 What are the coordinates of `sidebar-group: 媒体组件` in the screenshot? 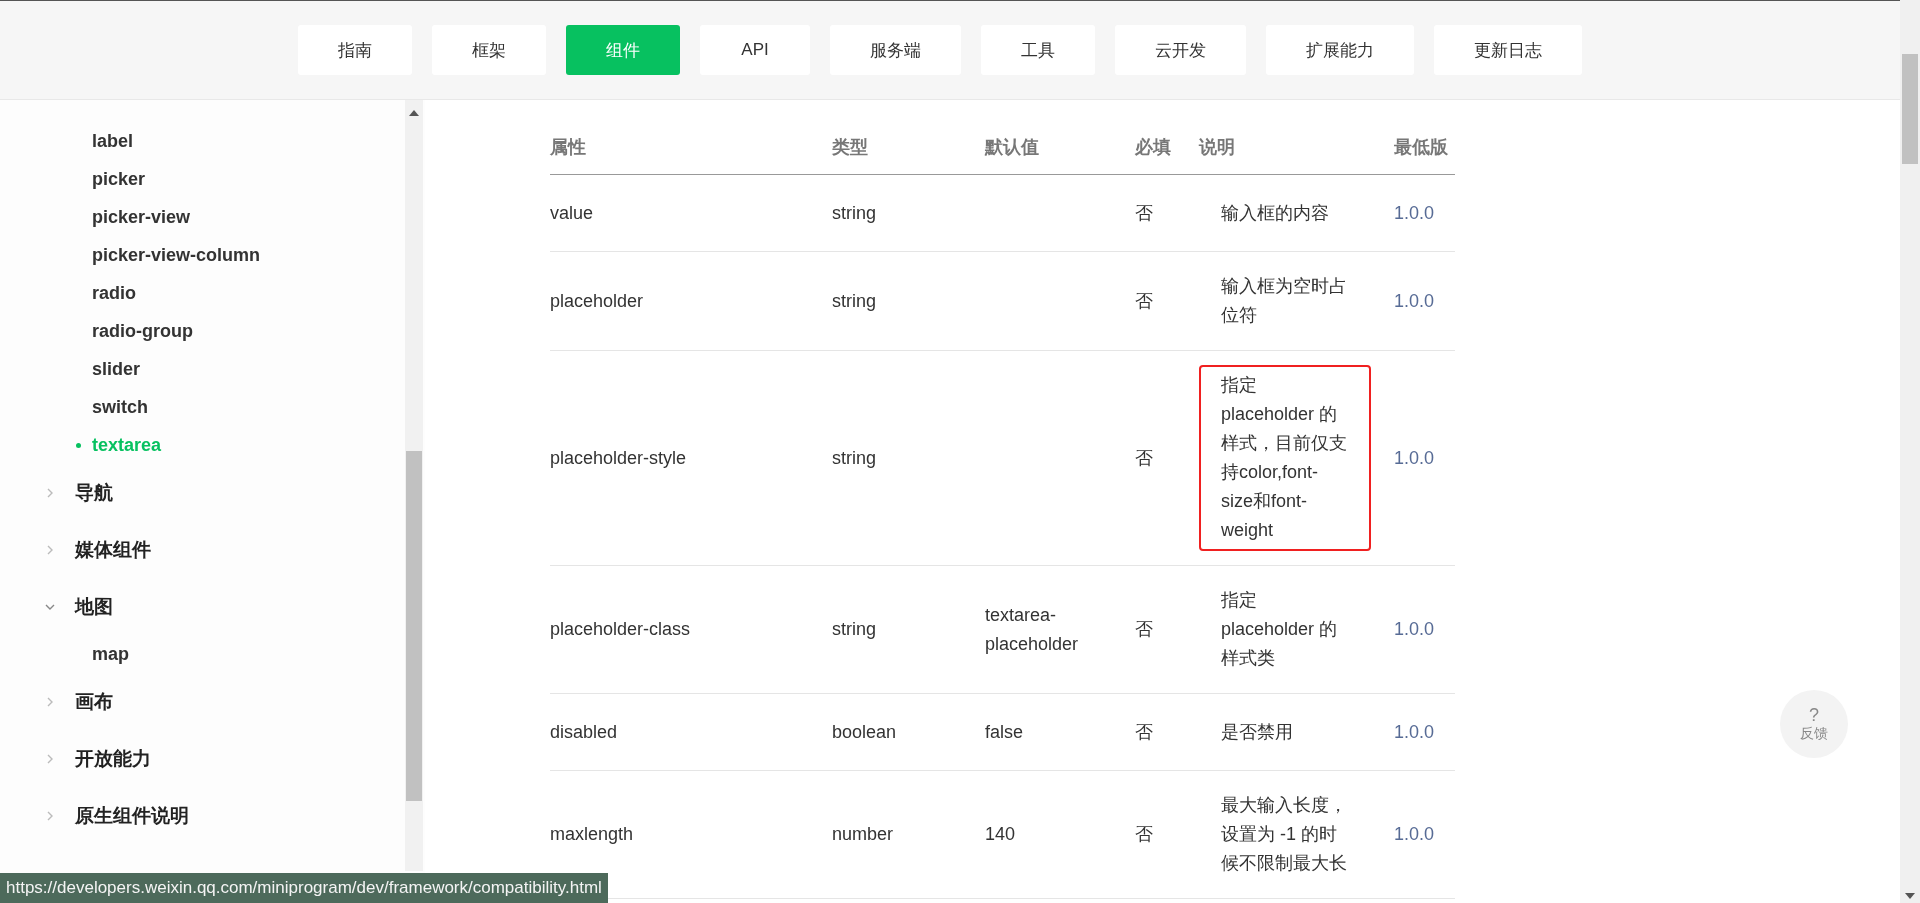 It's located at (202, 549).